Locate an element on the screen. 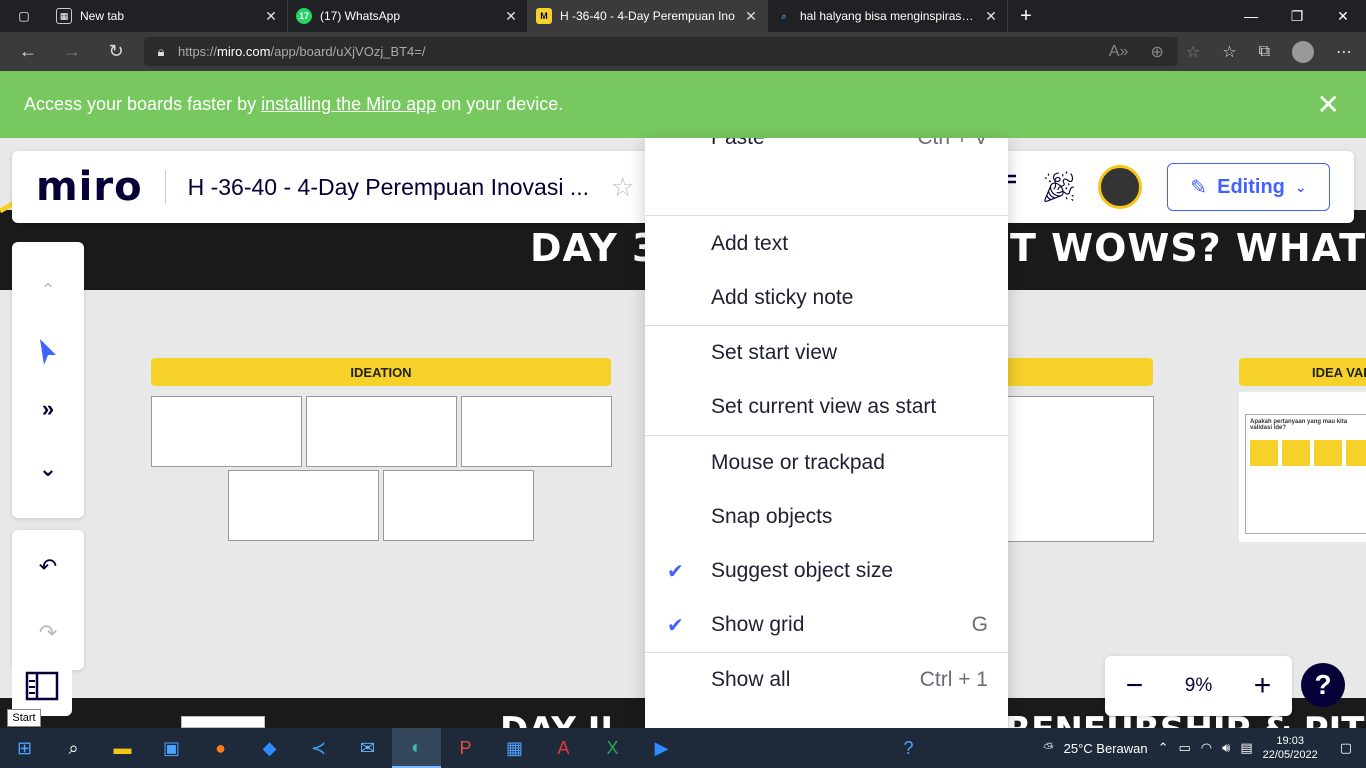 Image resolution: width=1366 pixels, height=768 pixels. edge-icon: ◐ is located at coordinates (416, 748).